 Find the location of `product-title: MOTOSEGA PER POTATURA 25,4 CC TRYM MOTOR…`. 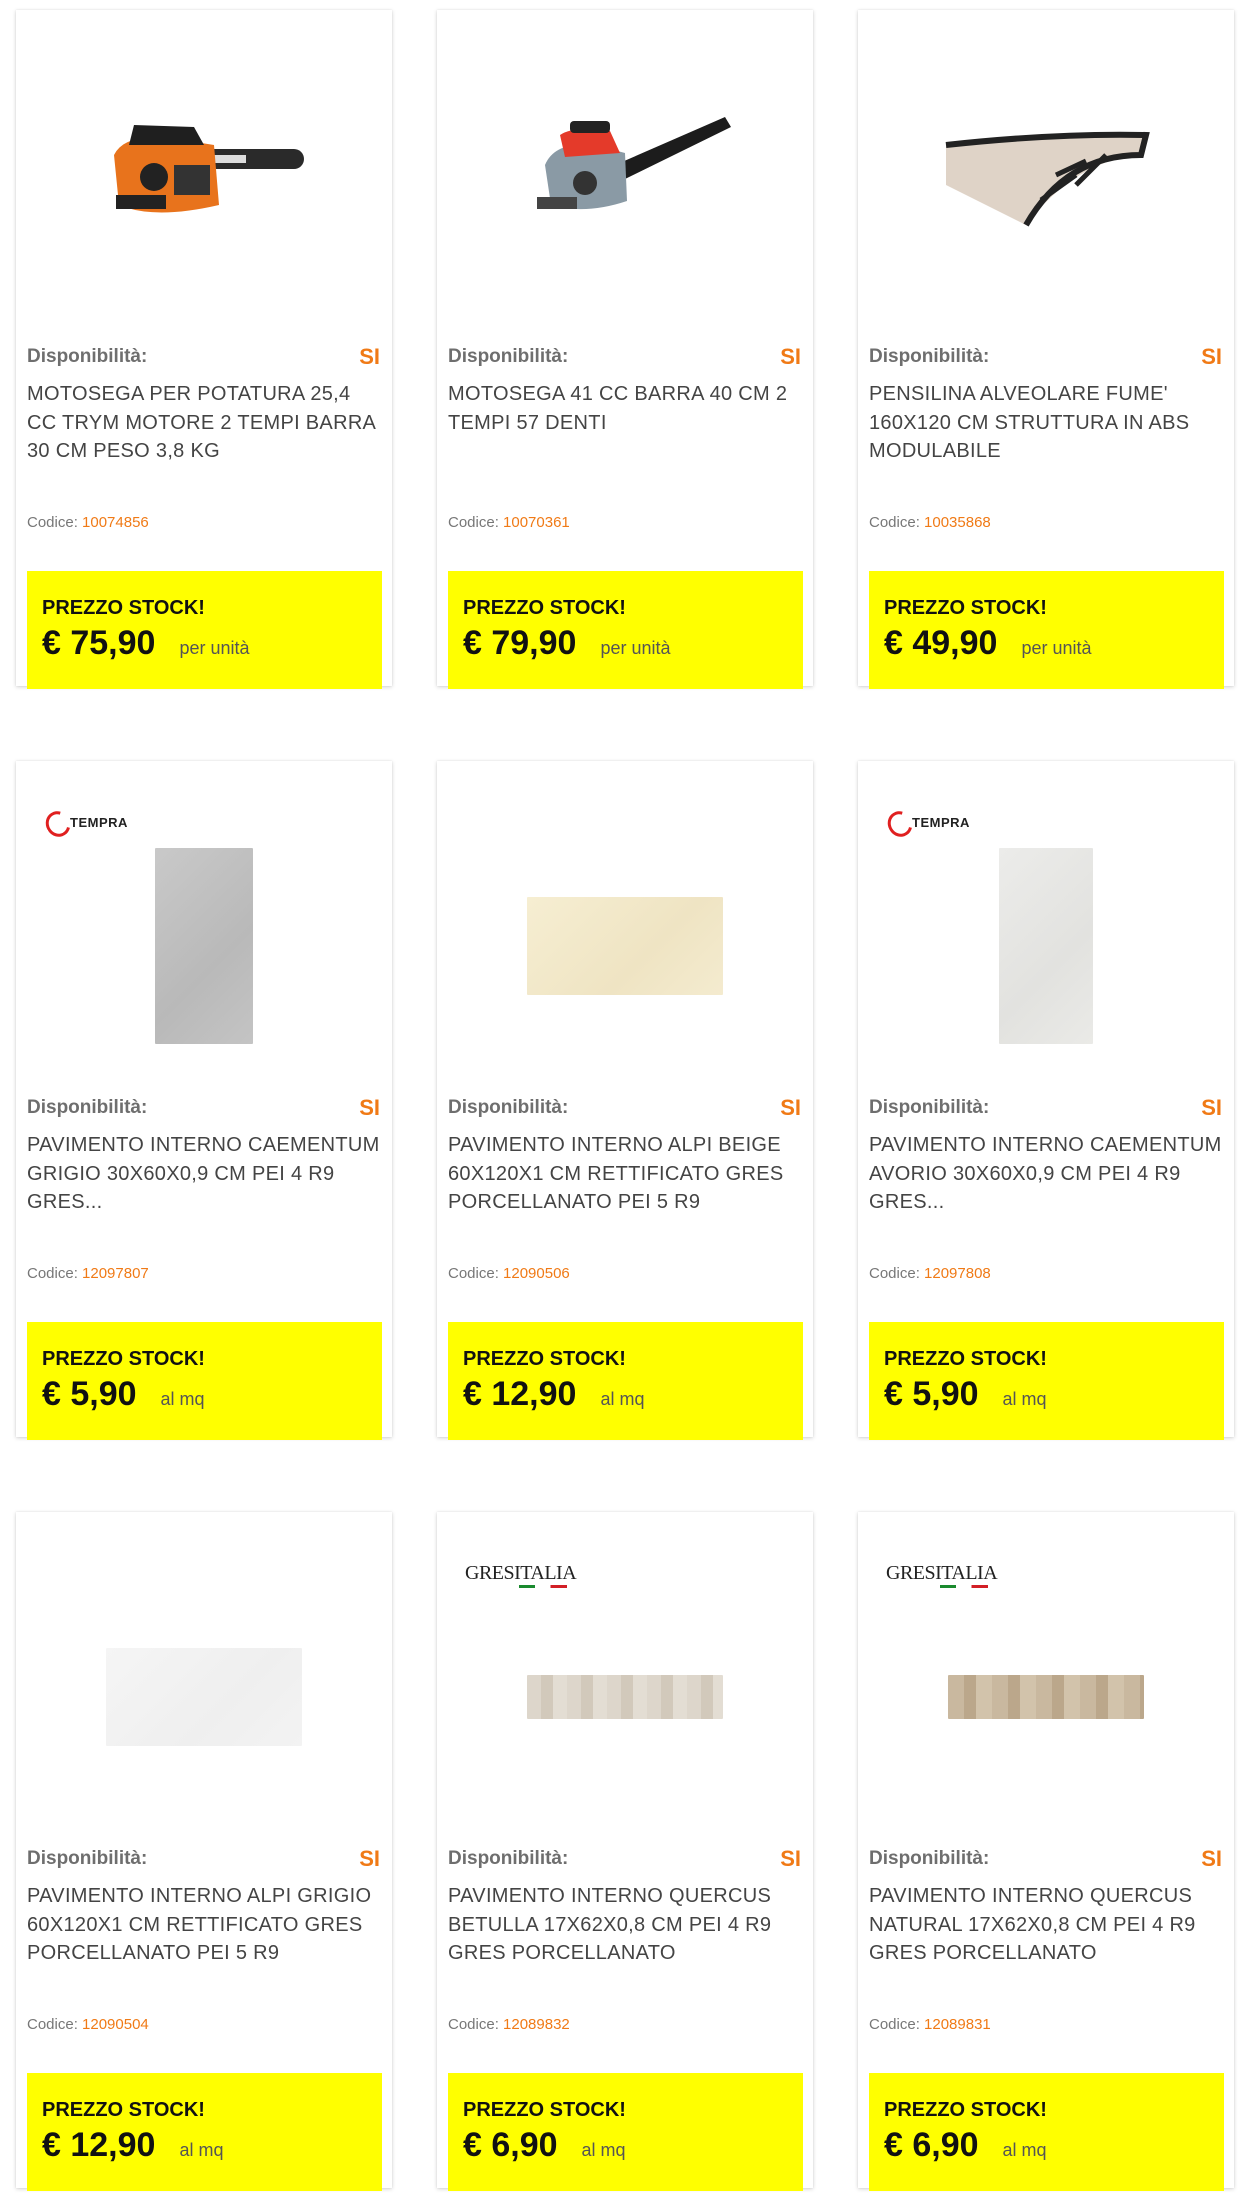

product-title: MOTOSEGA PER POTATURA 25,4 CC TRYM MOTOR… is located at coordinates (205, 423).